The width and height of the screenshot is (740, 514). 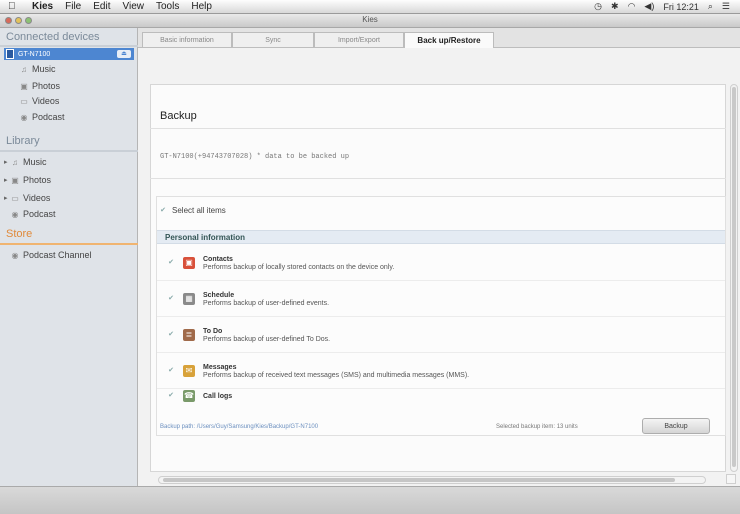 What do you see at coordinates (69, 54) in the screenshot?
I see `sidebar-item-device: GT-N7100 ⏏` at bounding box center [69, 54].